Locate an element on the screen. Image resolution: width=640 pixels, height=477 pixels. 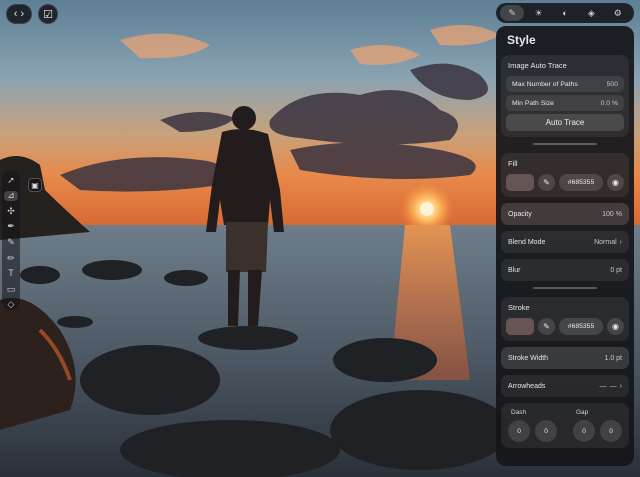
settings-icon: ⚙ is located at coordinates (617, 12).